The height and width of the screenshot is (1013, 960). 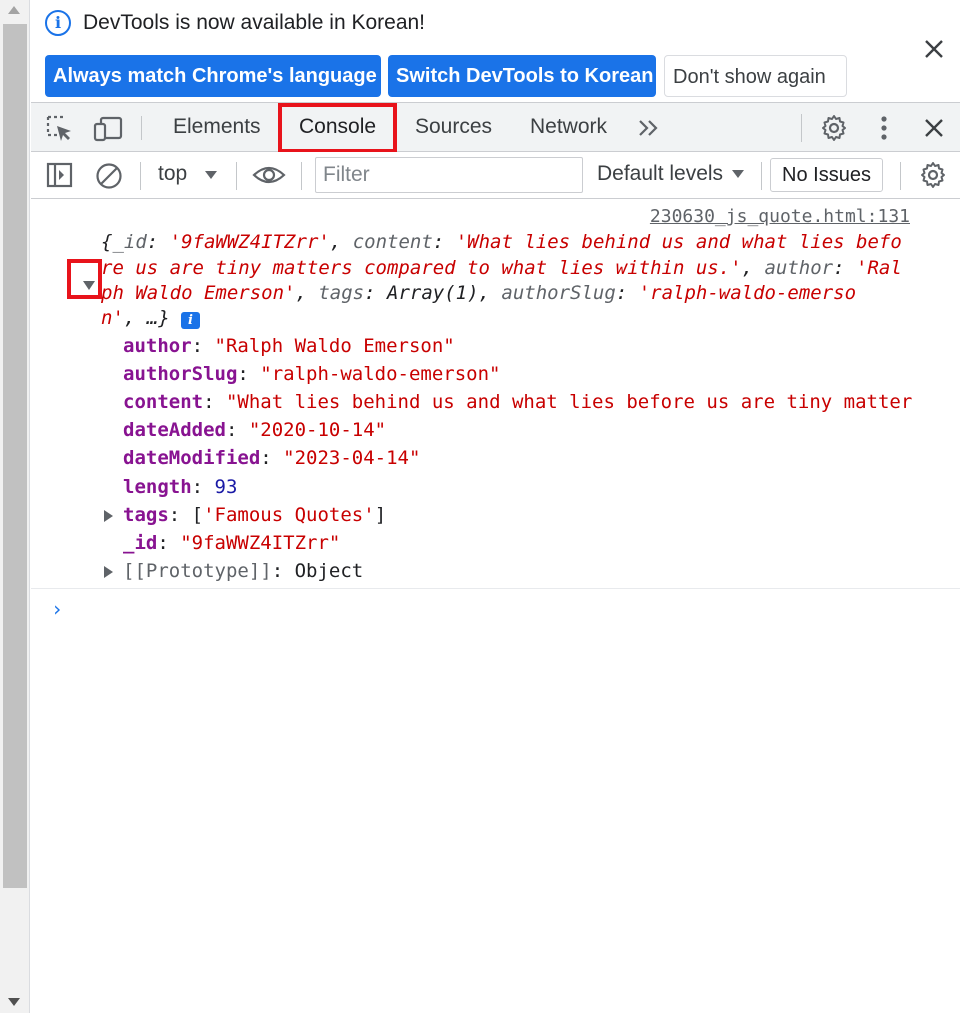 I want to click on log-levels-label: Default levels, so click(x=660, y=173).